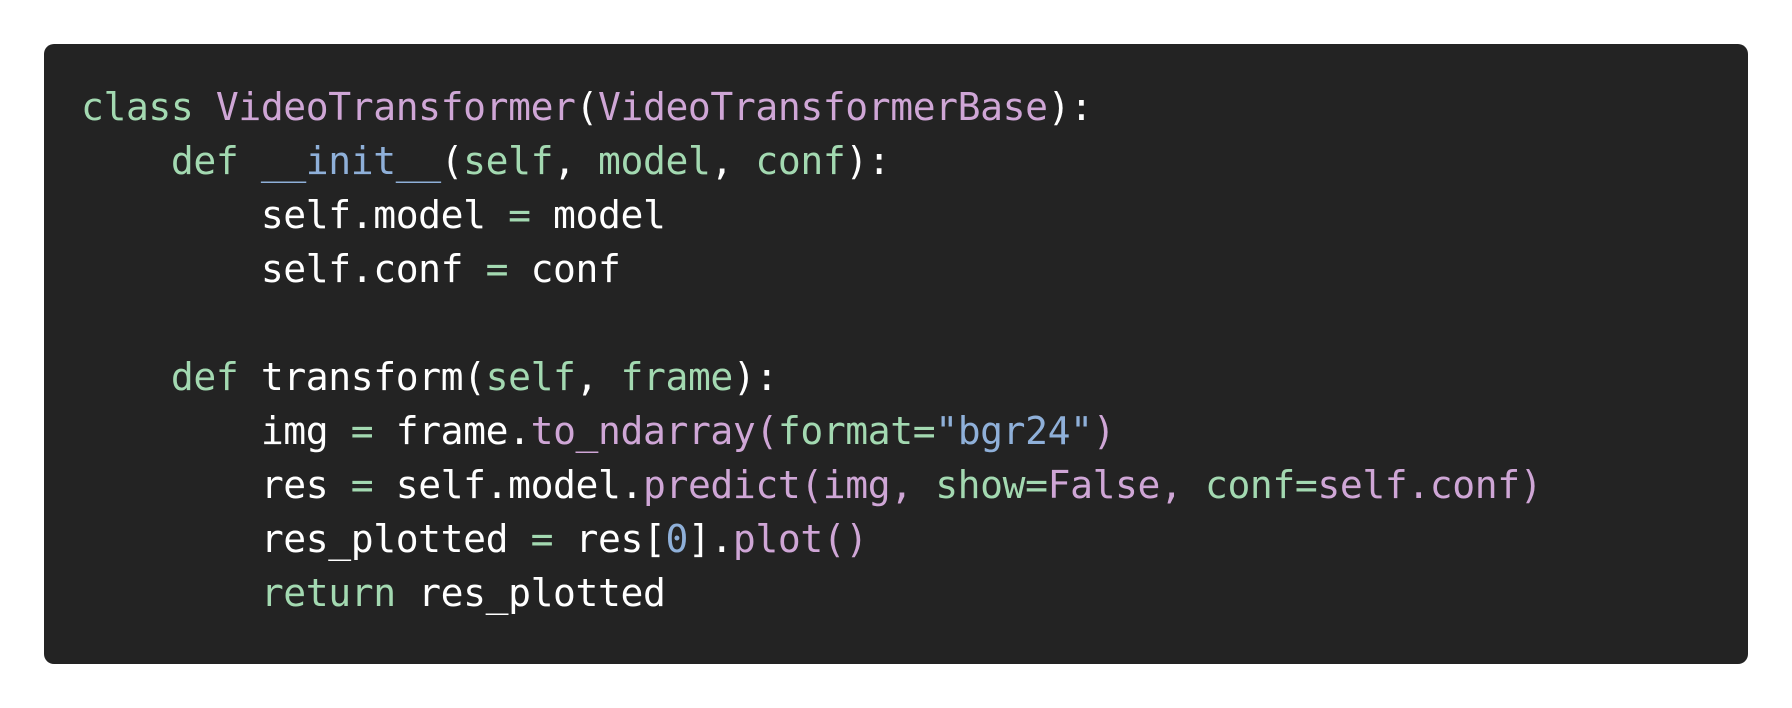 This screenshot has width=1792, height=708. Describe the element at coordinates (914, 269) in the screenshot. I see `code-line: self.conf = conf` at that location.